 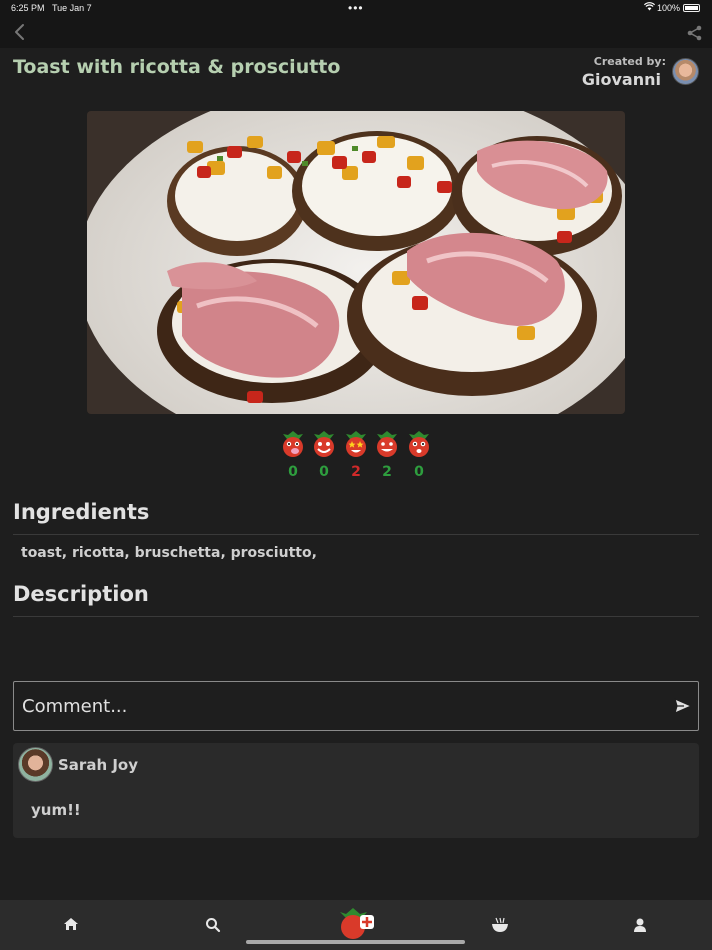 I want to click on wifi-icon, so click(x=649, y=7).